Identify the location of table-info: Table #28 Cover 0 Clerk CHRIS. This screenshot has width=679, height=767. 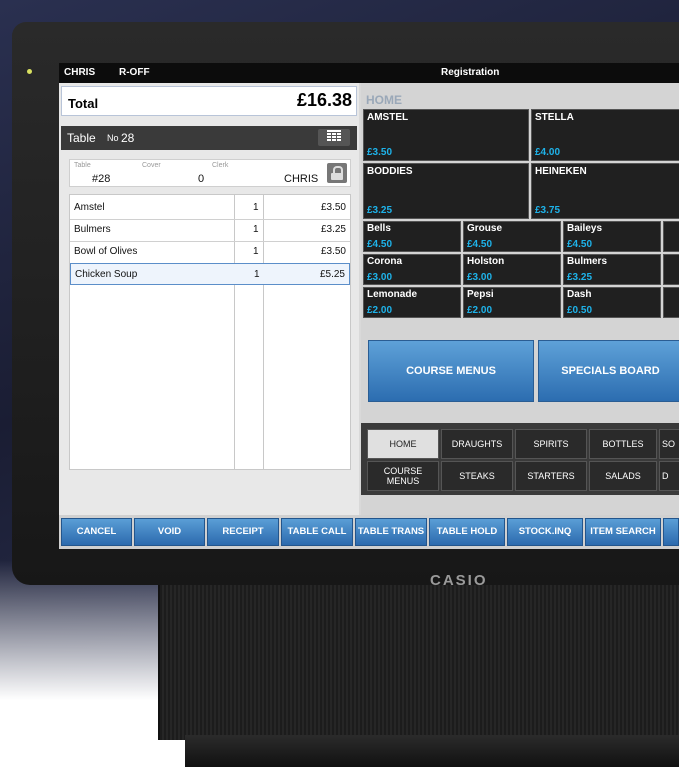
(210, 173).